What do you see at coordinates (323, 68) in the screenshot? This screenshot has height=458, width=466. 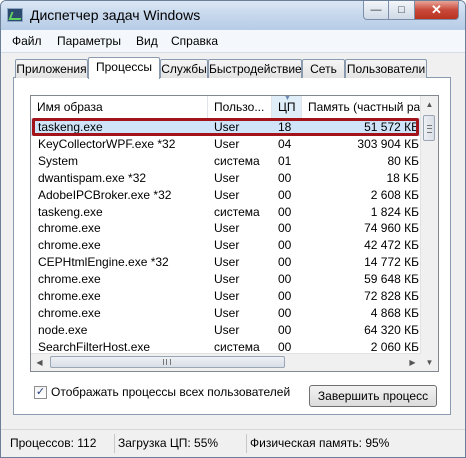 I see `tab-network: Сеть` at bounding box center [323, 68].